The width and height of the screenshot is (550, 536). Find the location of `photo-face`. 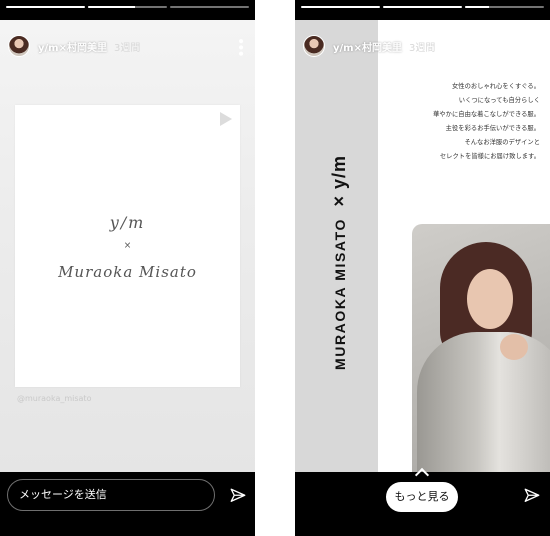

photo-face is located at coordinates (490, 299).